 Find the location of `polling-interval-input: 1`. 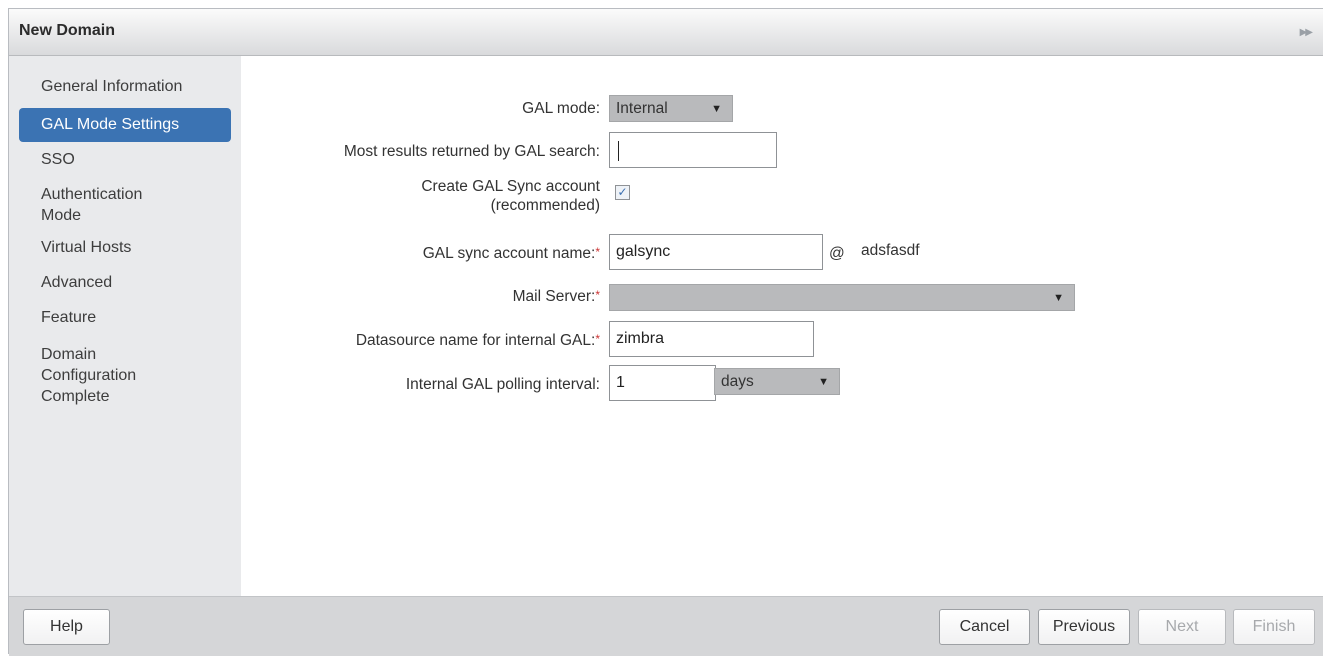

polling-interval-input: 1 is located at coordinates (662, 383).